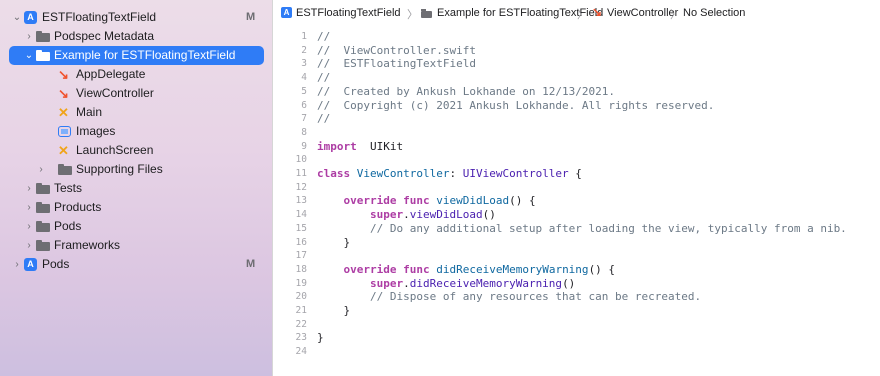 This screenshot has width=880, height=376. What do you see at coordinates (301, 160) in the screenshot?
I see `line-number: 10` at bounding box center [301, 160].